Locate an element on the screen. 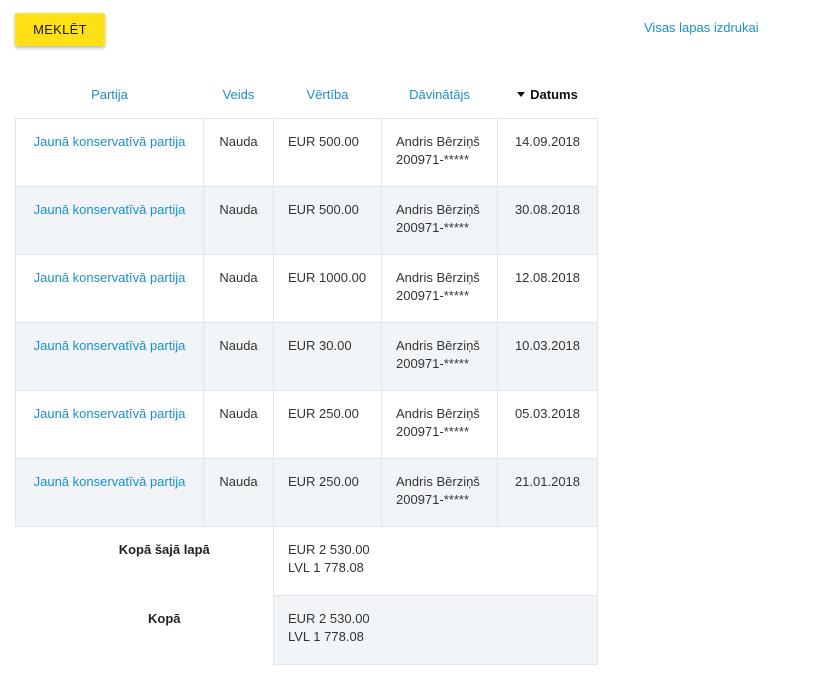  total-all-lvl: LVL 1 778.08 is located at coordinates (326, 636).